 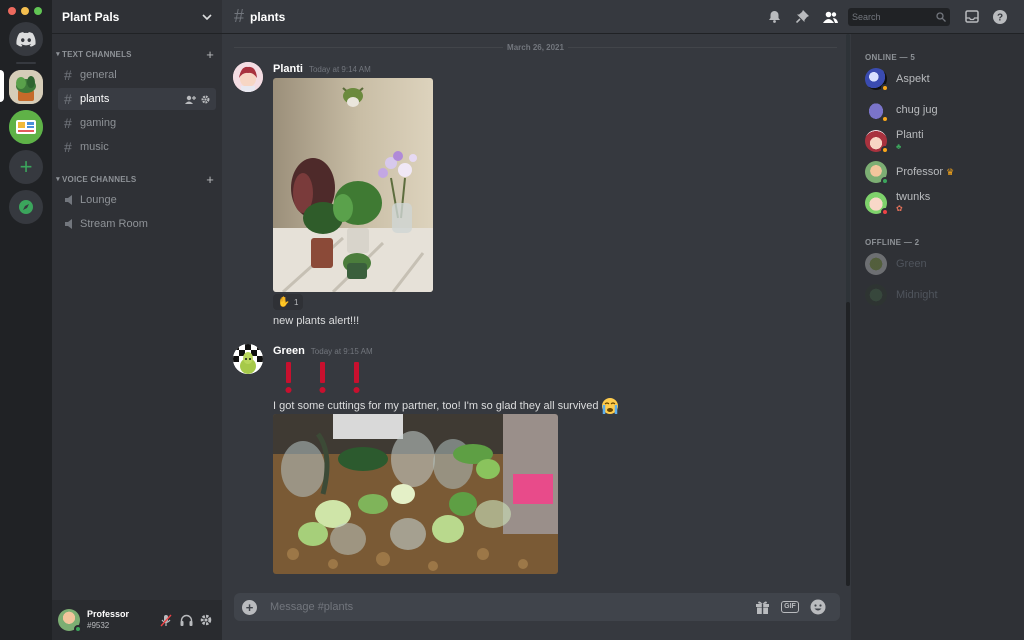 I want to click on user-info: Professor #9532, so click(x=121, y=620).